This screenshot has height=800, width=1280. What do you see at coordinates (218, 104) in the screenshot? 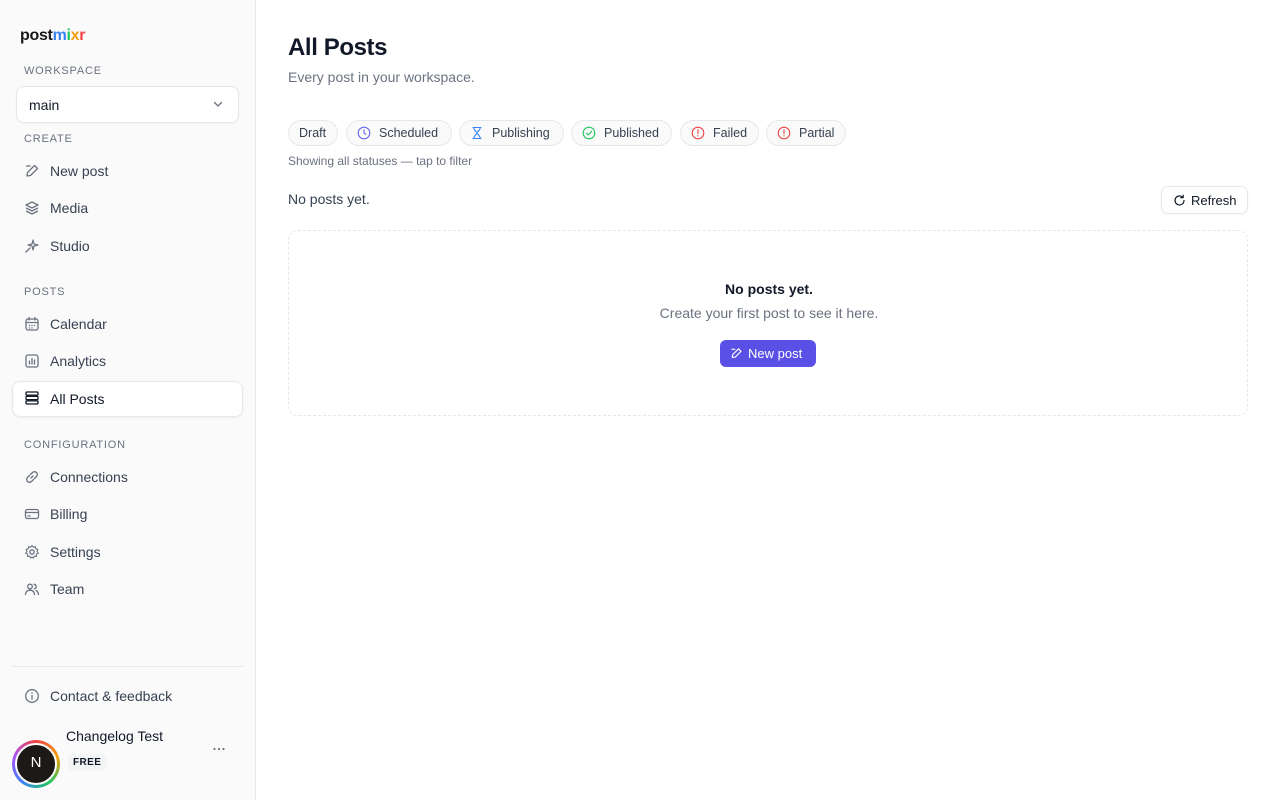
I see `chevron-down-icon` at bounding box center [218, 104].